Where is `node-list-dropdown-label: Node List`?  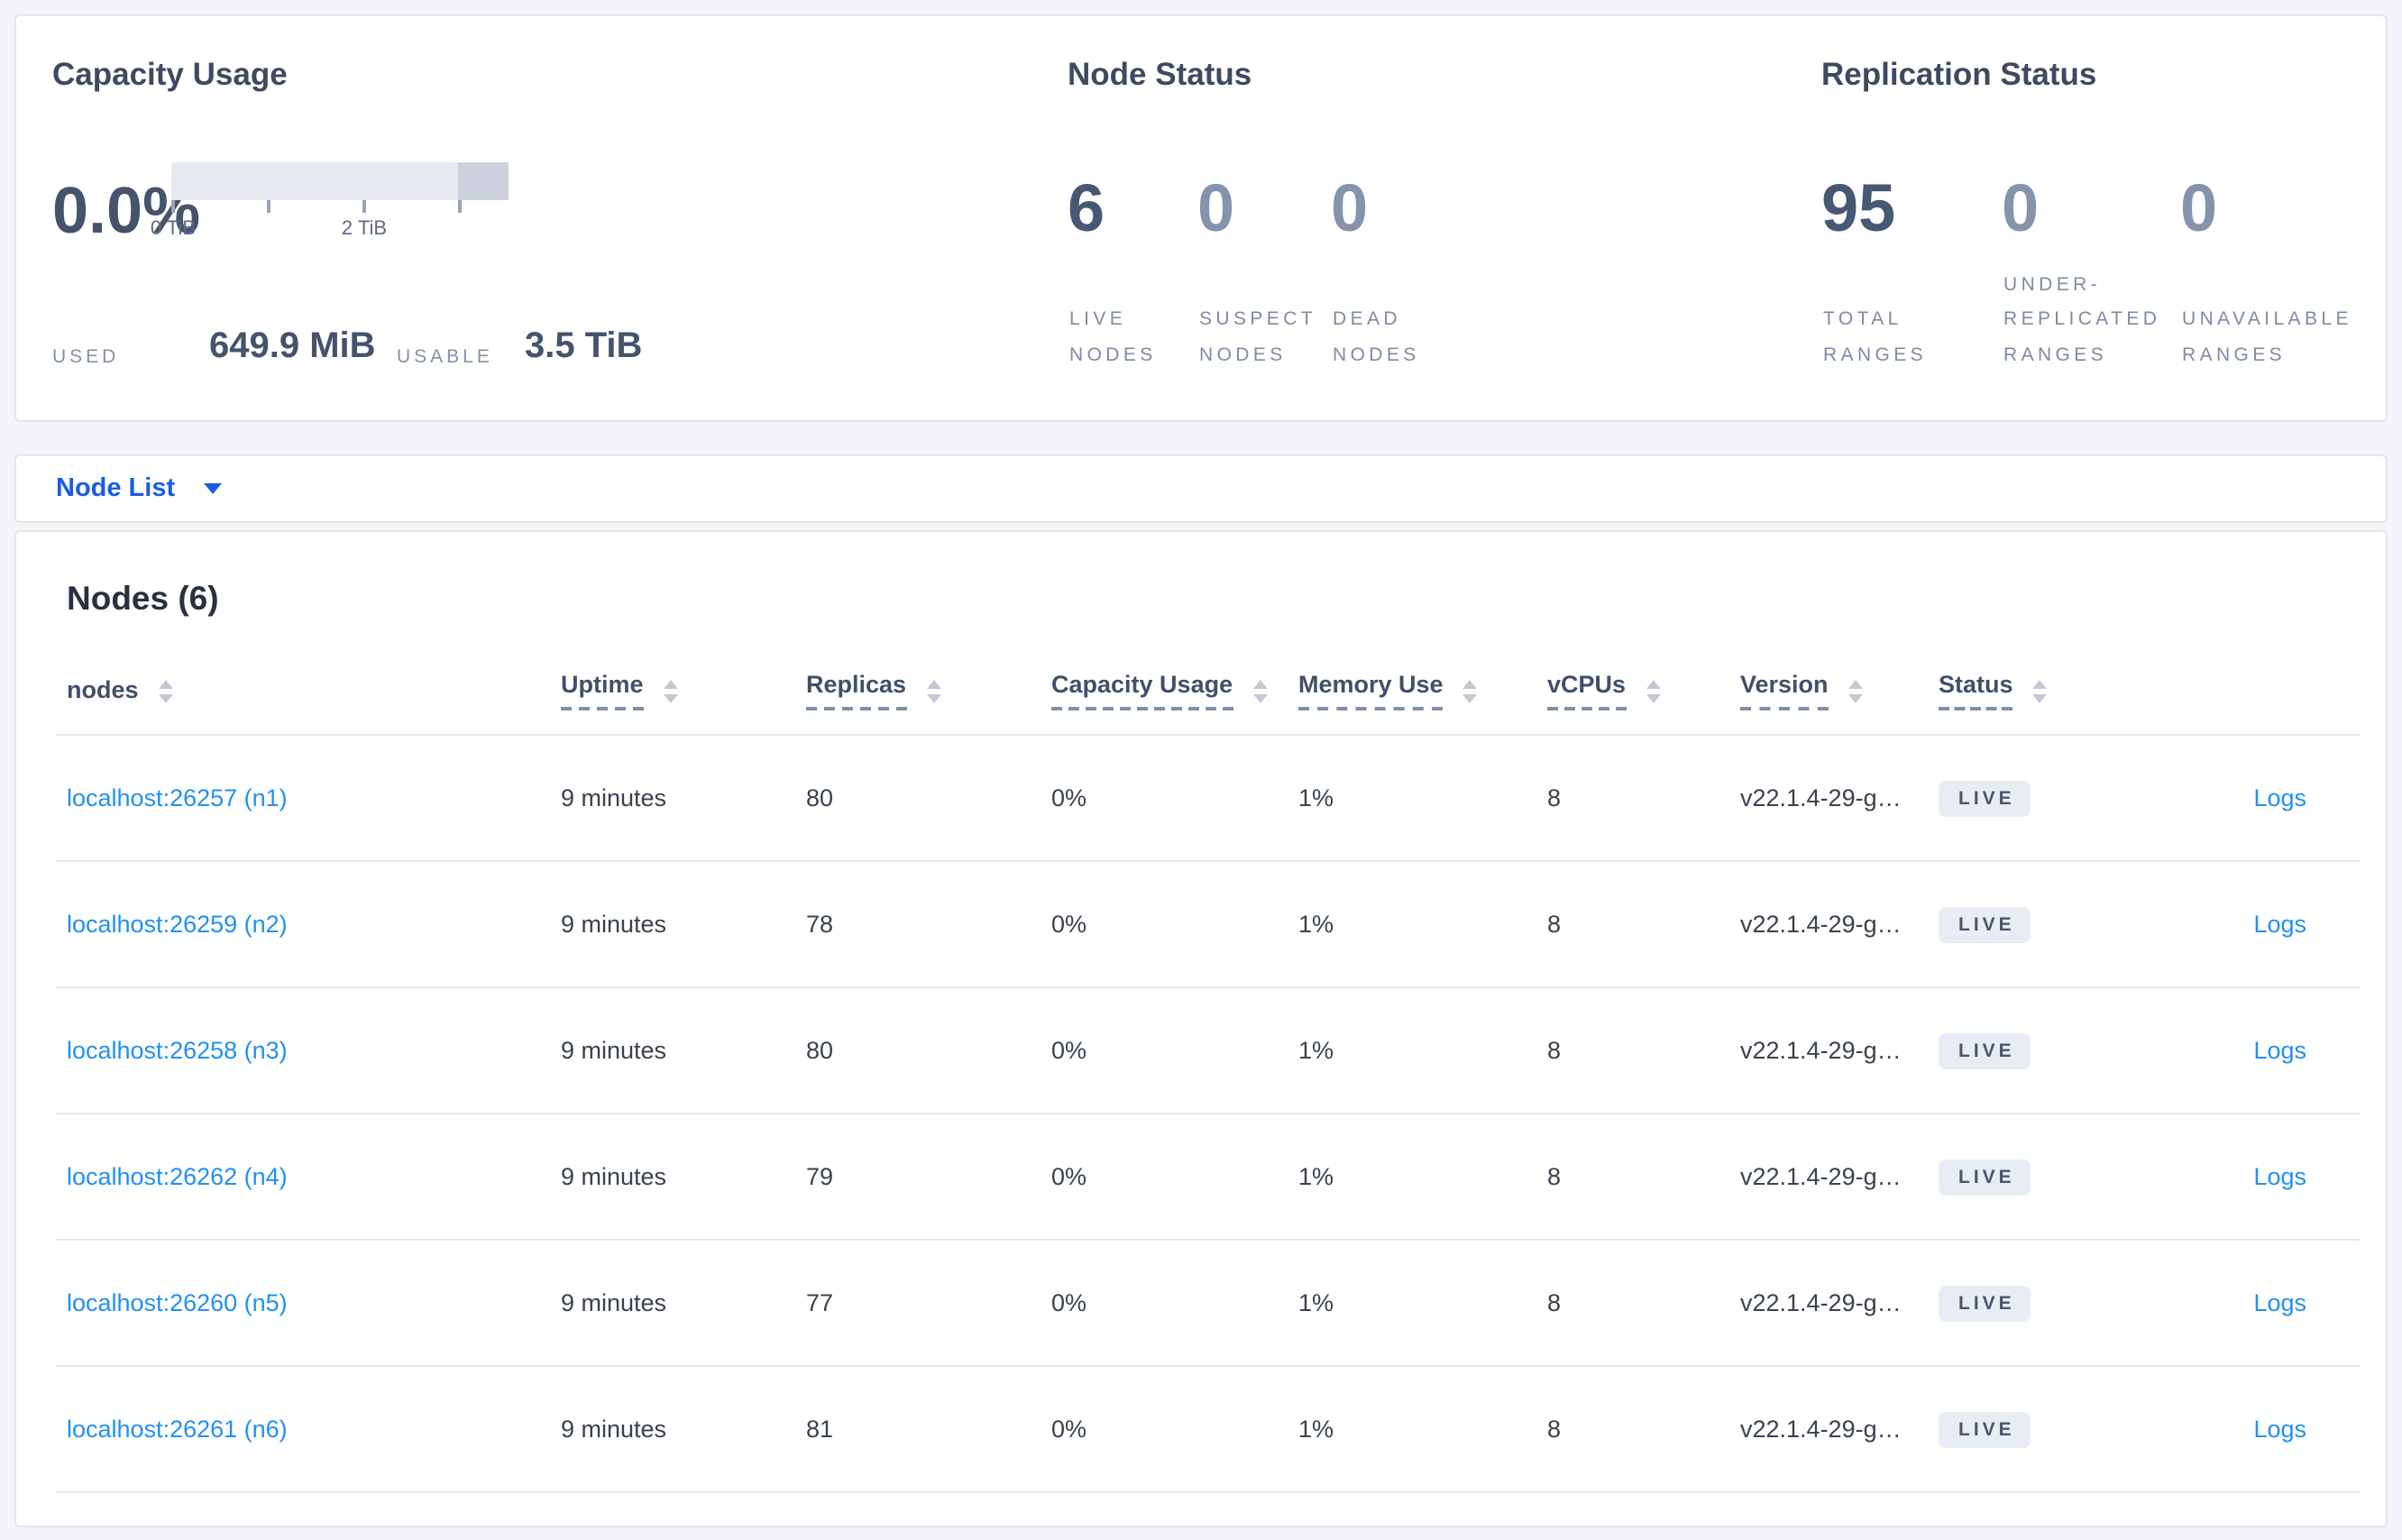
node-list-dropdown-label: Node List is located at coordinates (116, 488).